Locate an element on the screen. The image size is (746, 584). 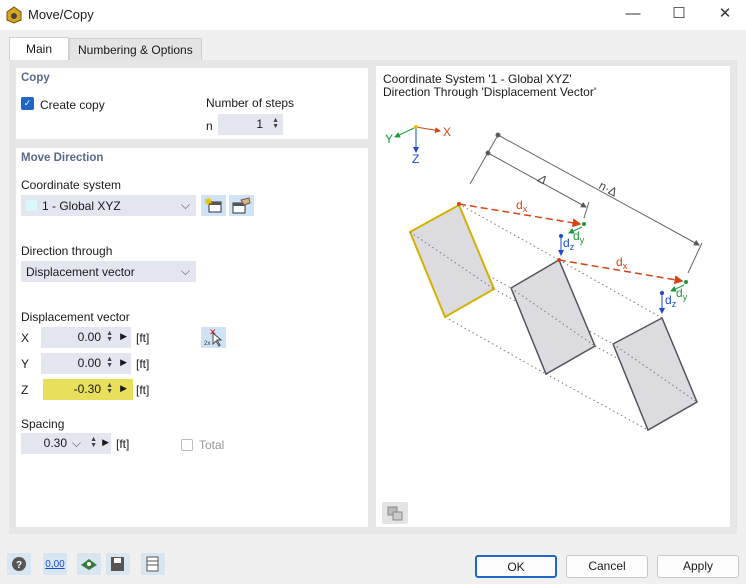
help-button: ? is located at coordinates (19, 564).